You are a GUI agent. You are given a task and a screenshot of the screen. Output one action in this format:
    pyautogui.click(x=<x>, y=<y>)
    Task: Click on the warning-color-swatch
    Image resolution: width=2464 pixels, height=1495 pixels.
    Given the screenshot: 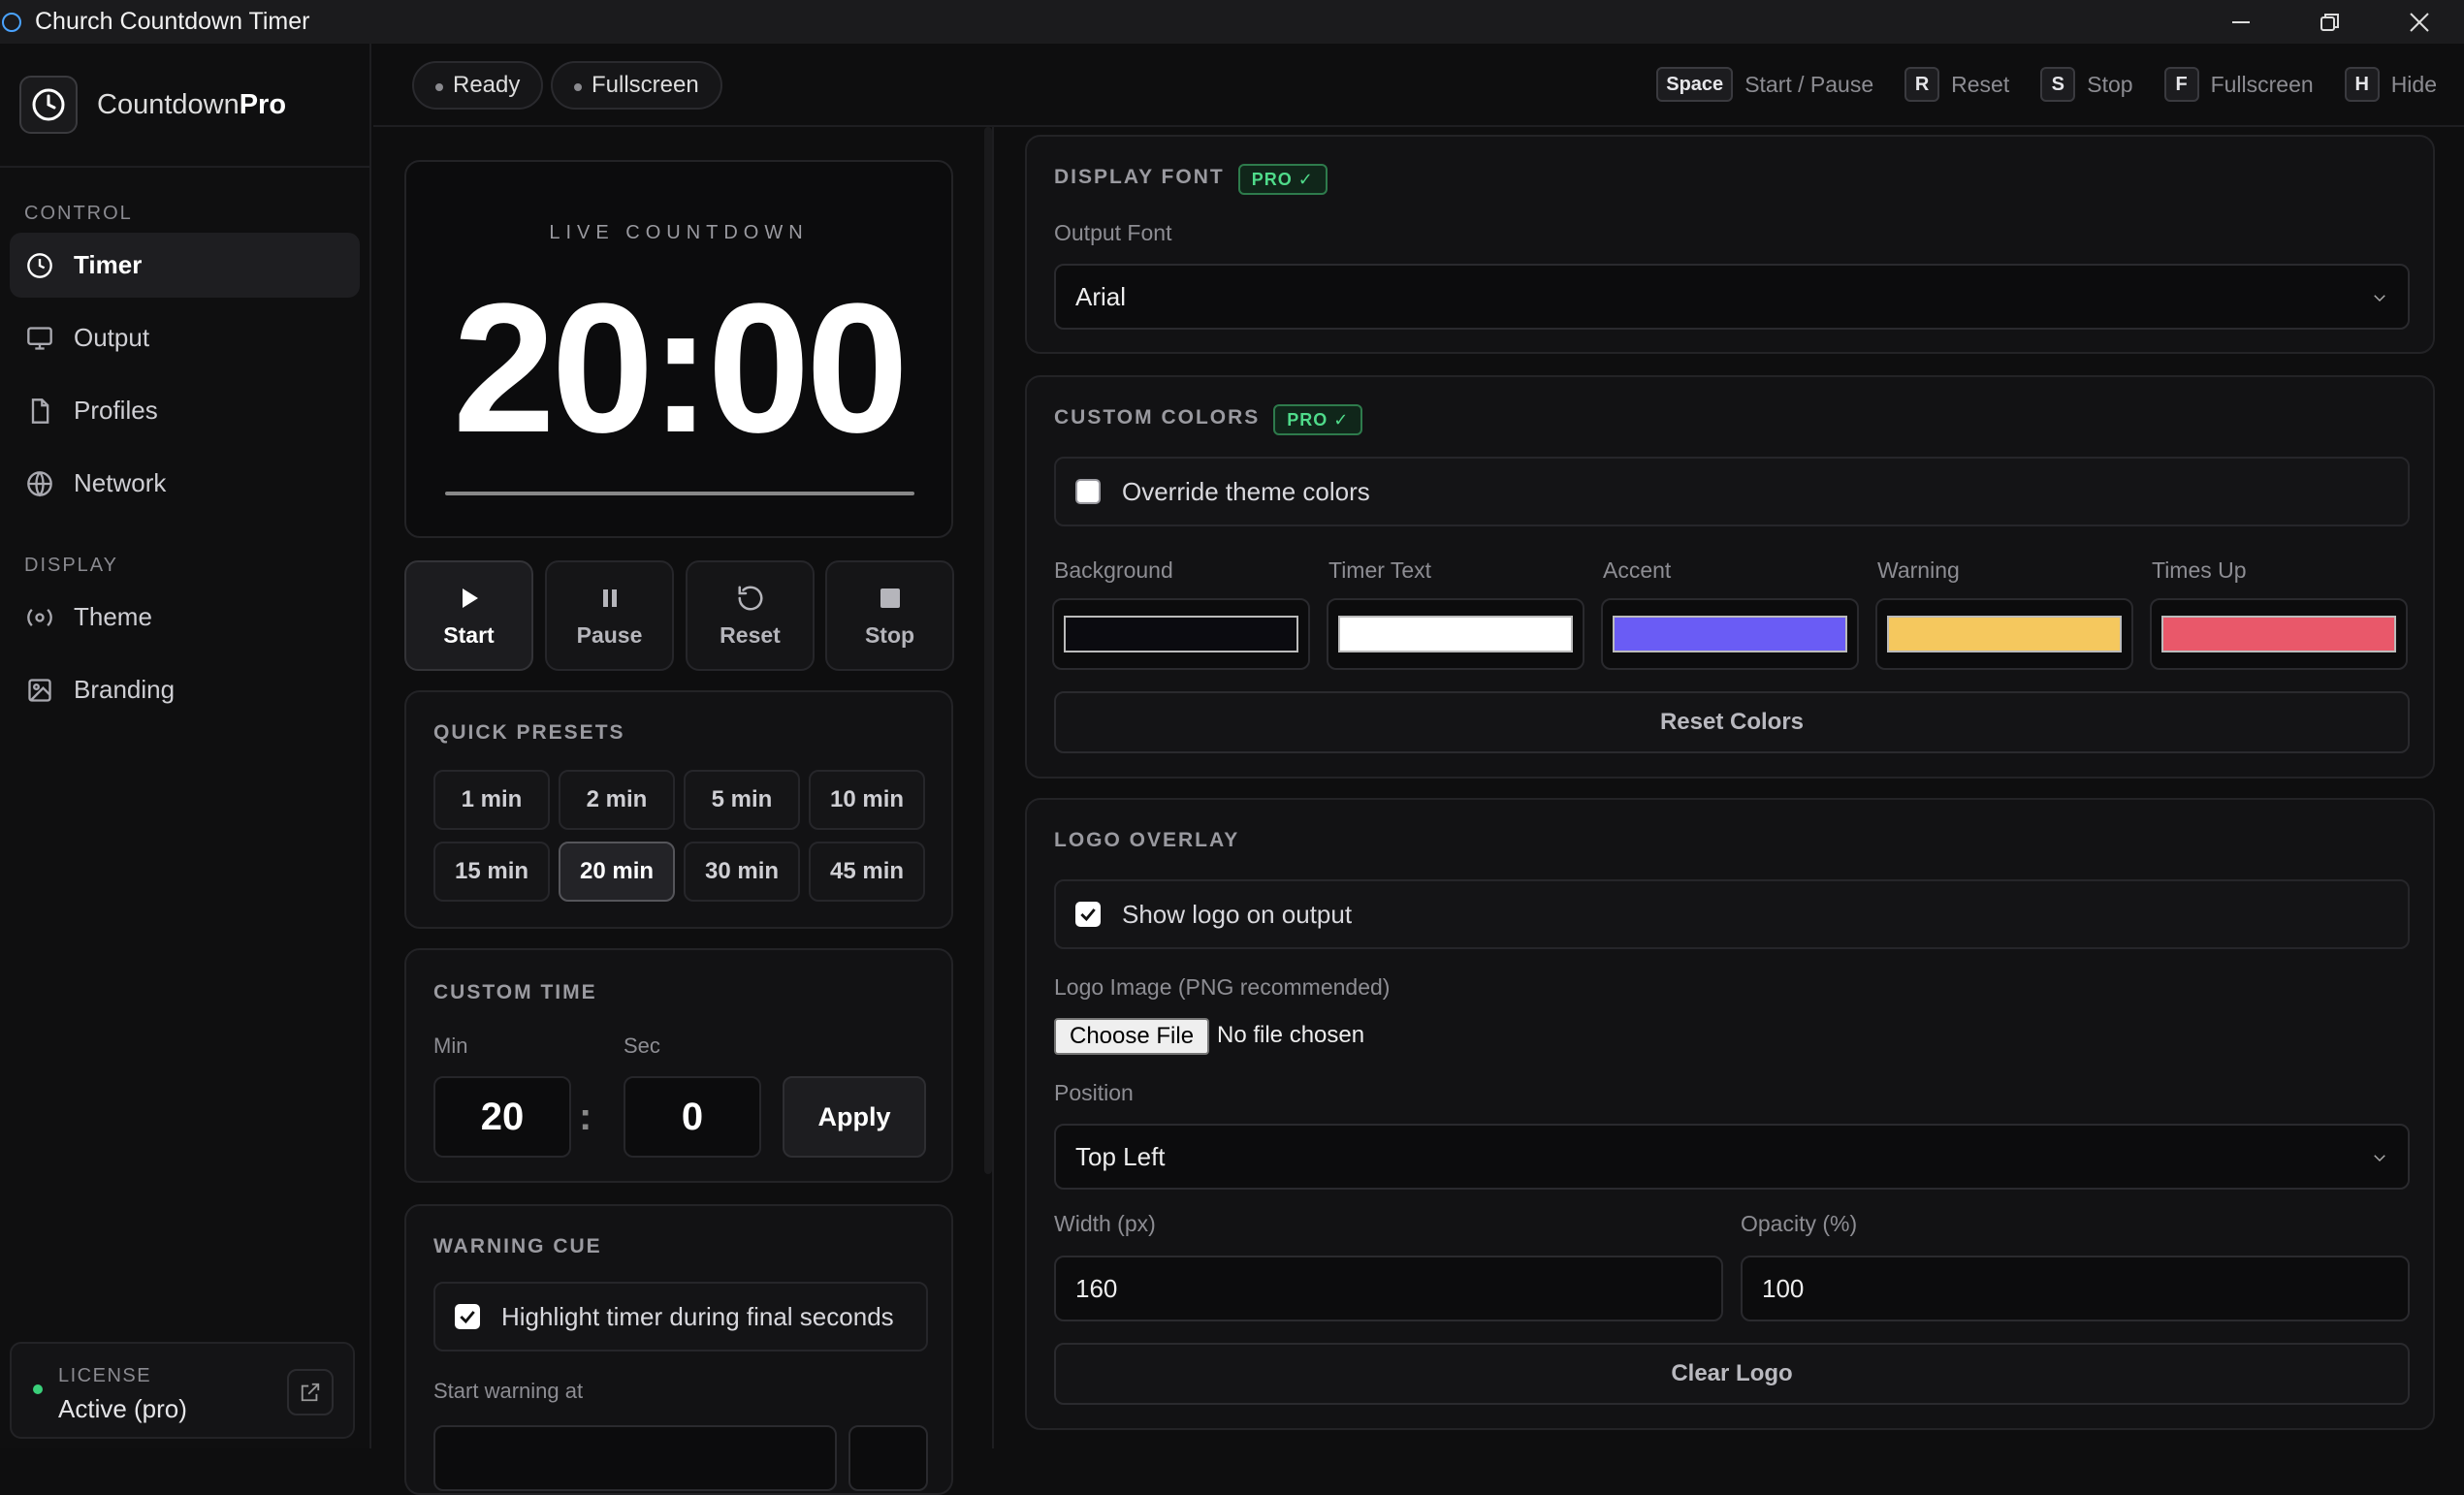 What is the action you would take?
    pyautogui.click(x=2004, y=634)
    